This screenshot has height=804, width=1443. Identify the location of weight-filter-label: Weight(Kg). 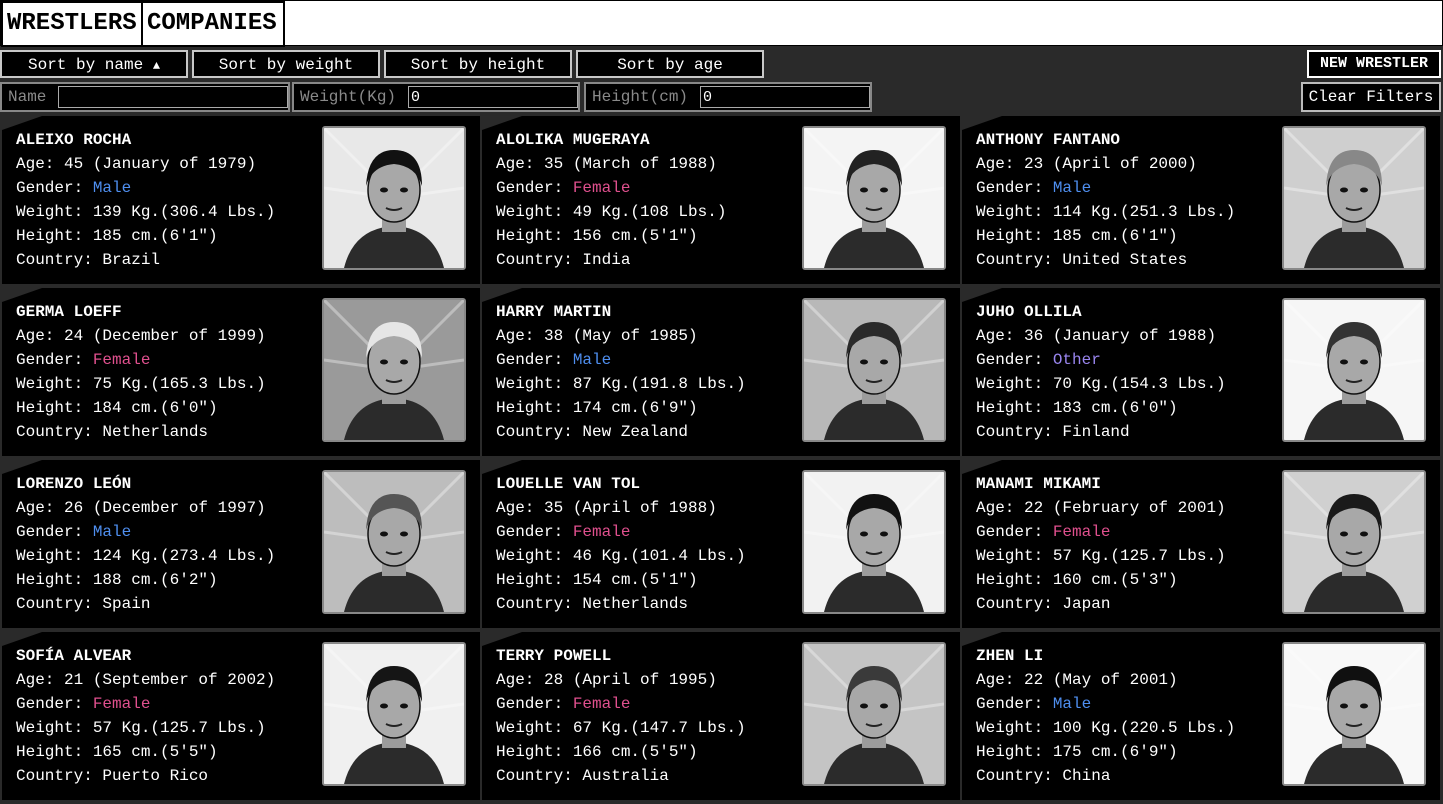
(348, 97).